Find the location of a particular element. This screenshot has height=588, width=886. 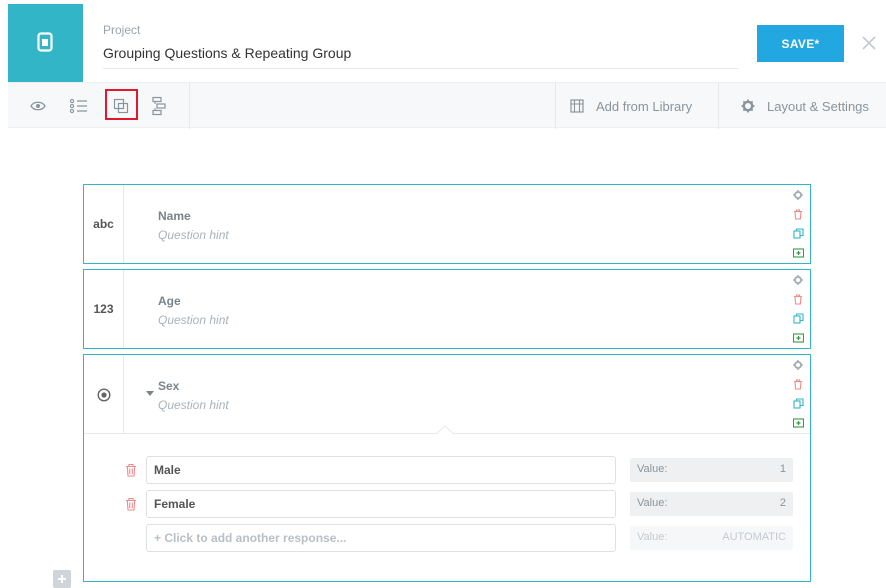

close-icon is located at coordinates (869, 43).